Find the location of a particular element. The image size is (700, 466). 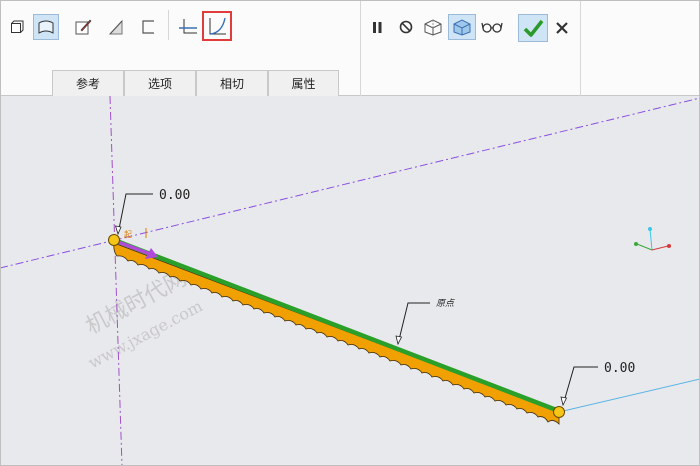

variable-section-trajectory-icon is located at coordinates (217, 26).